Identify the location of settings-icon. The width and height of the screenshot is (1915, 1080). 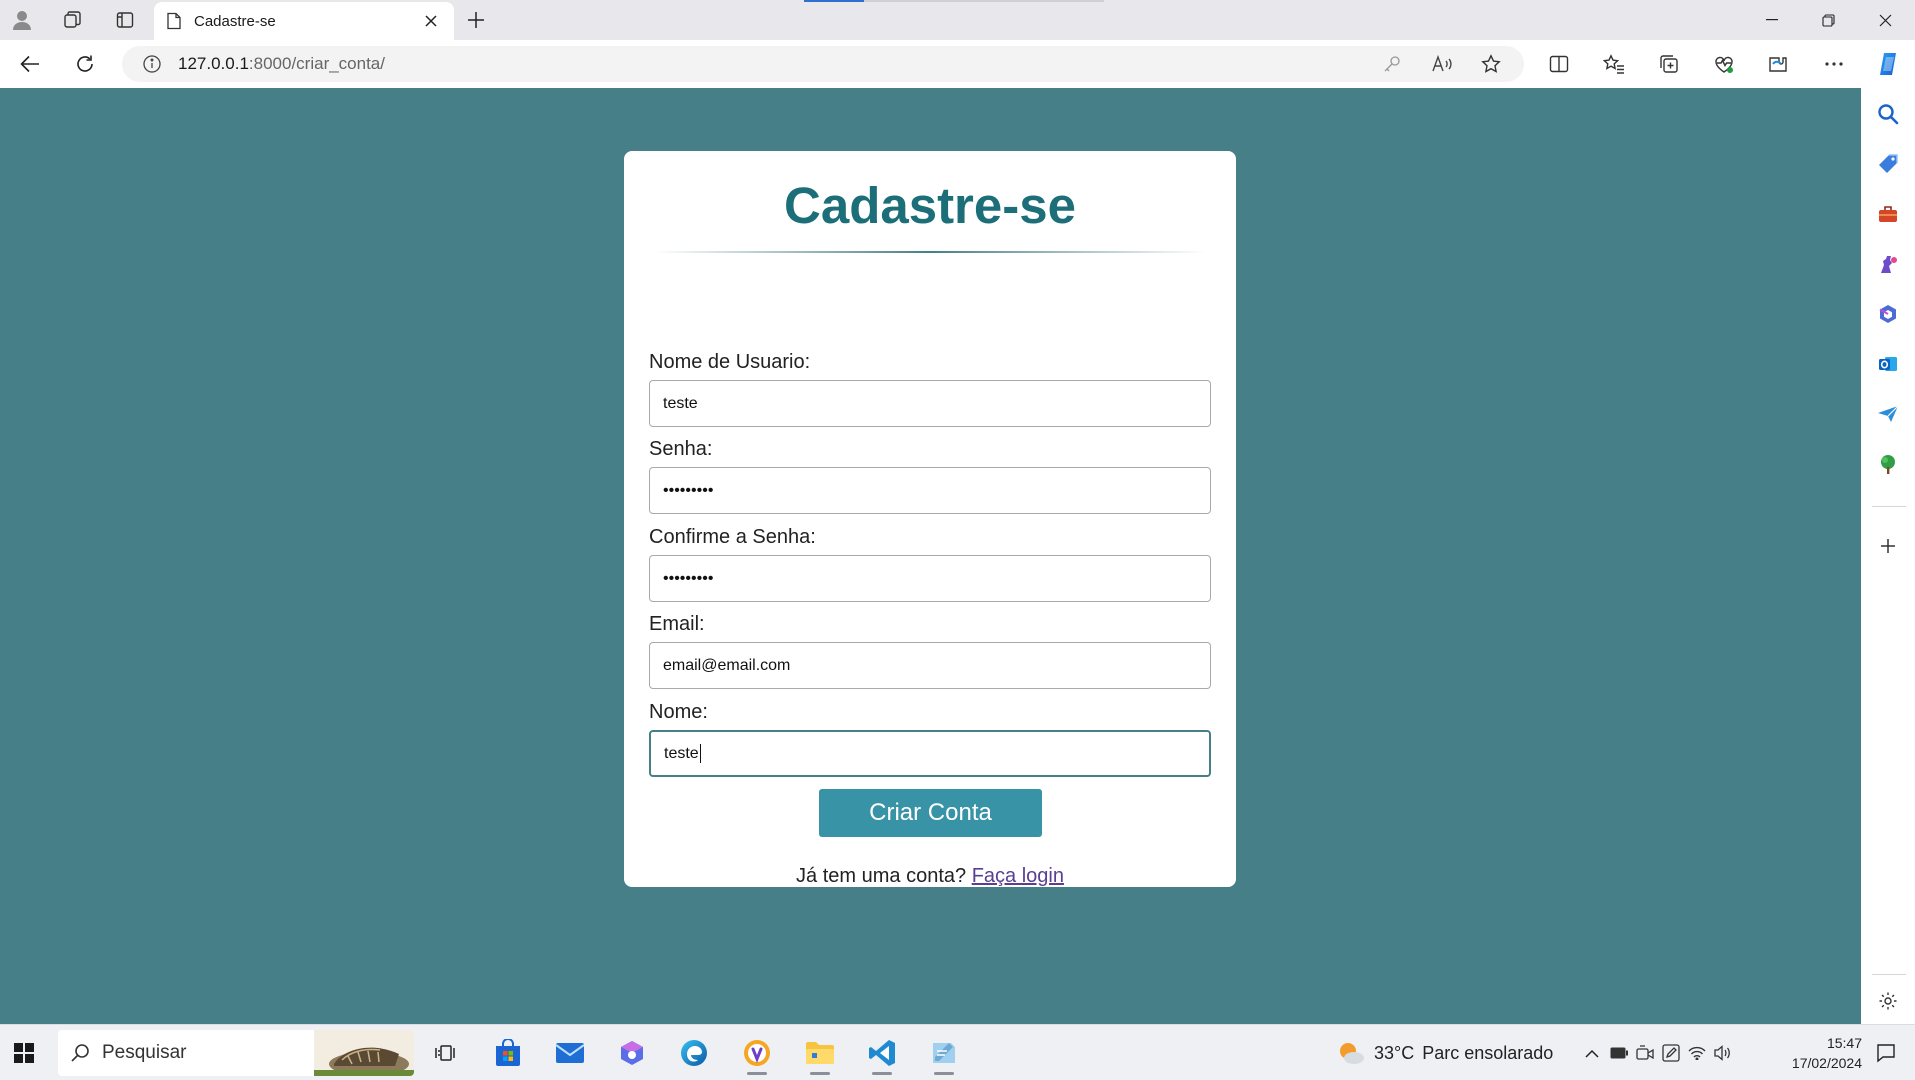
(1888, 1001).